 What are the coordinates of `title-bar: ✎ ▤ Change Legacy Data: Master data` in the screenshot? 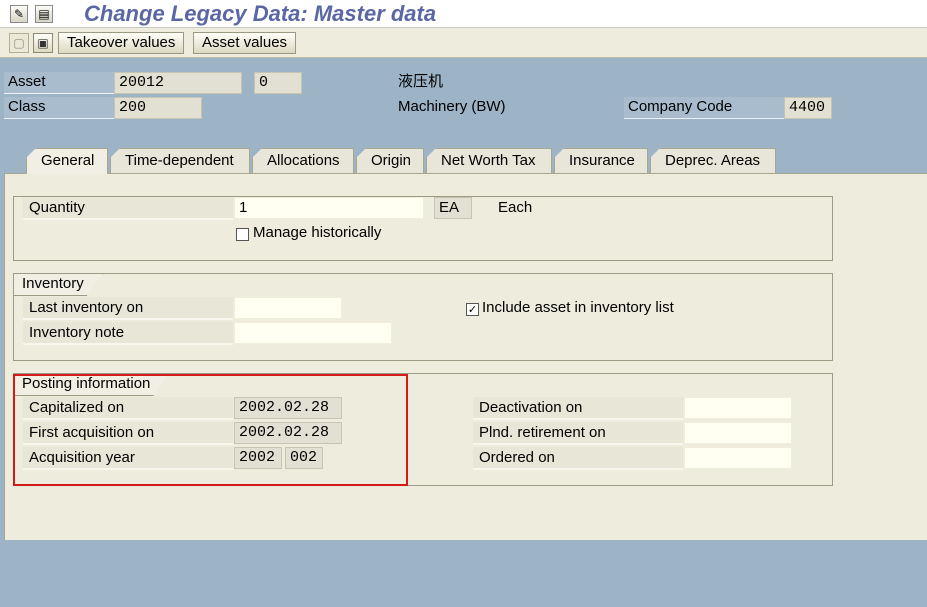 It's located at (463, 14).